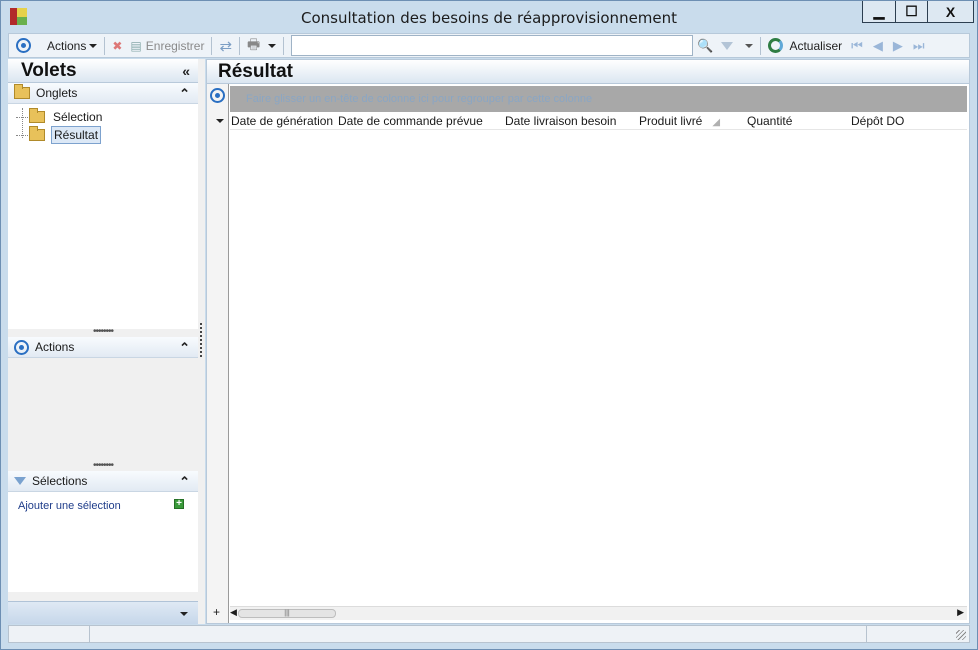 The height and width of the screenshot is (650, 978). What do you see at coordinates (905, 121) in the screenshot?
I see `column-header: Dépôt DO` at bounding box center [905, 121].